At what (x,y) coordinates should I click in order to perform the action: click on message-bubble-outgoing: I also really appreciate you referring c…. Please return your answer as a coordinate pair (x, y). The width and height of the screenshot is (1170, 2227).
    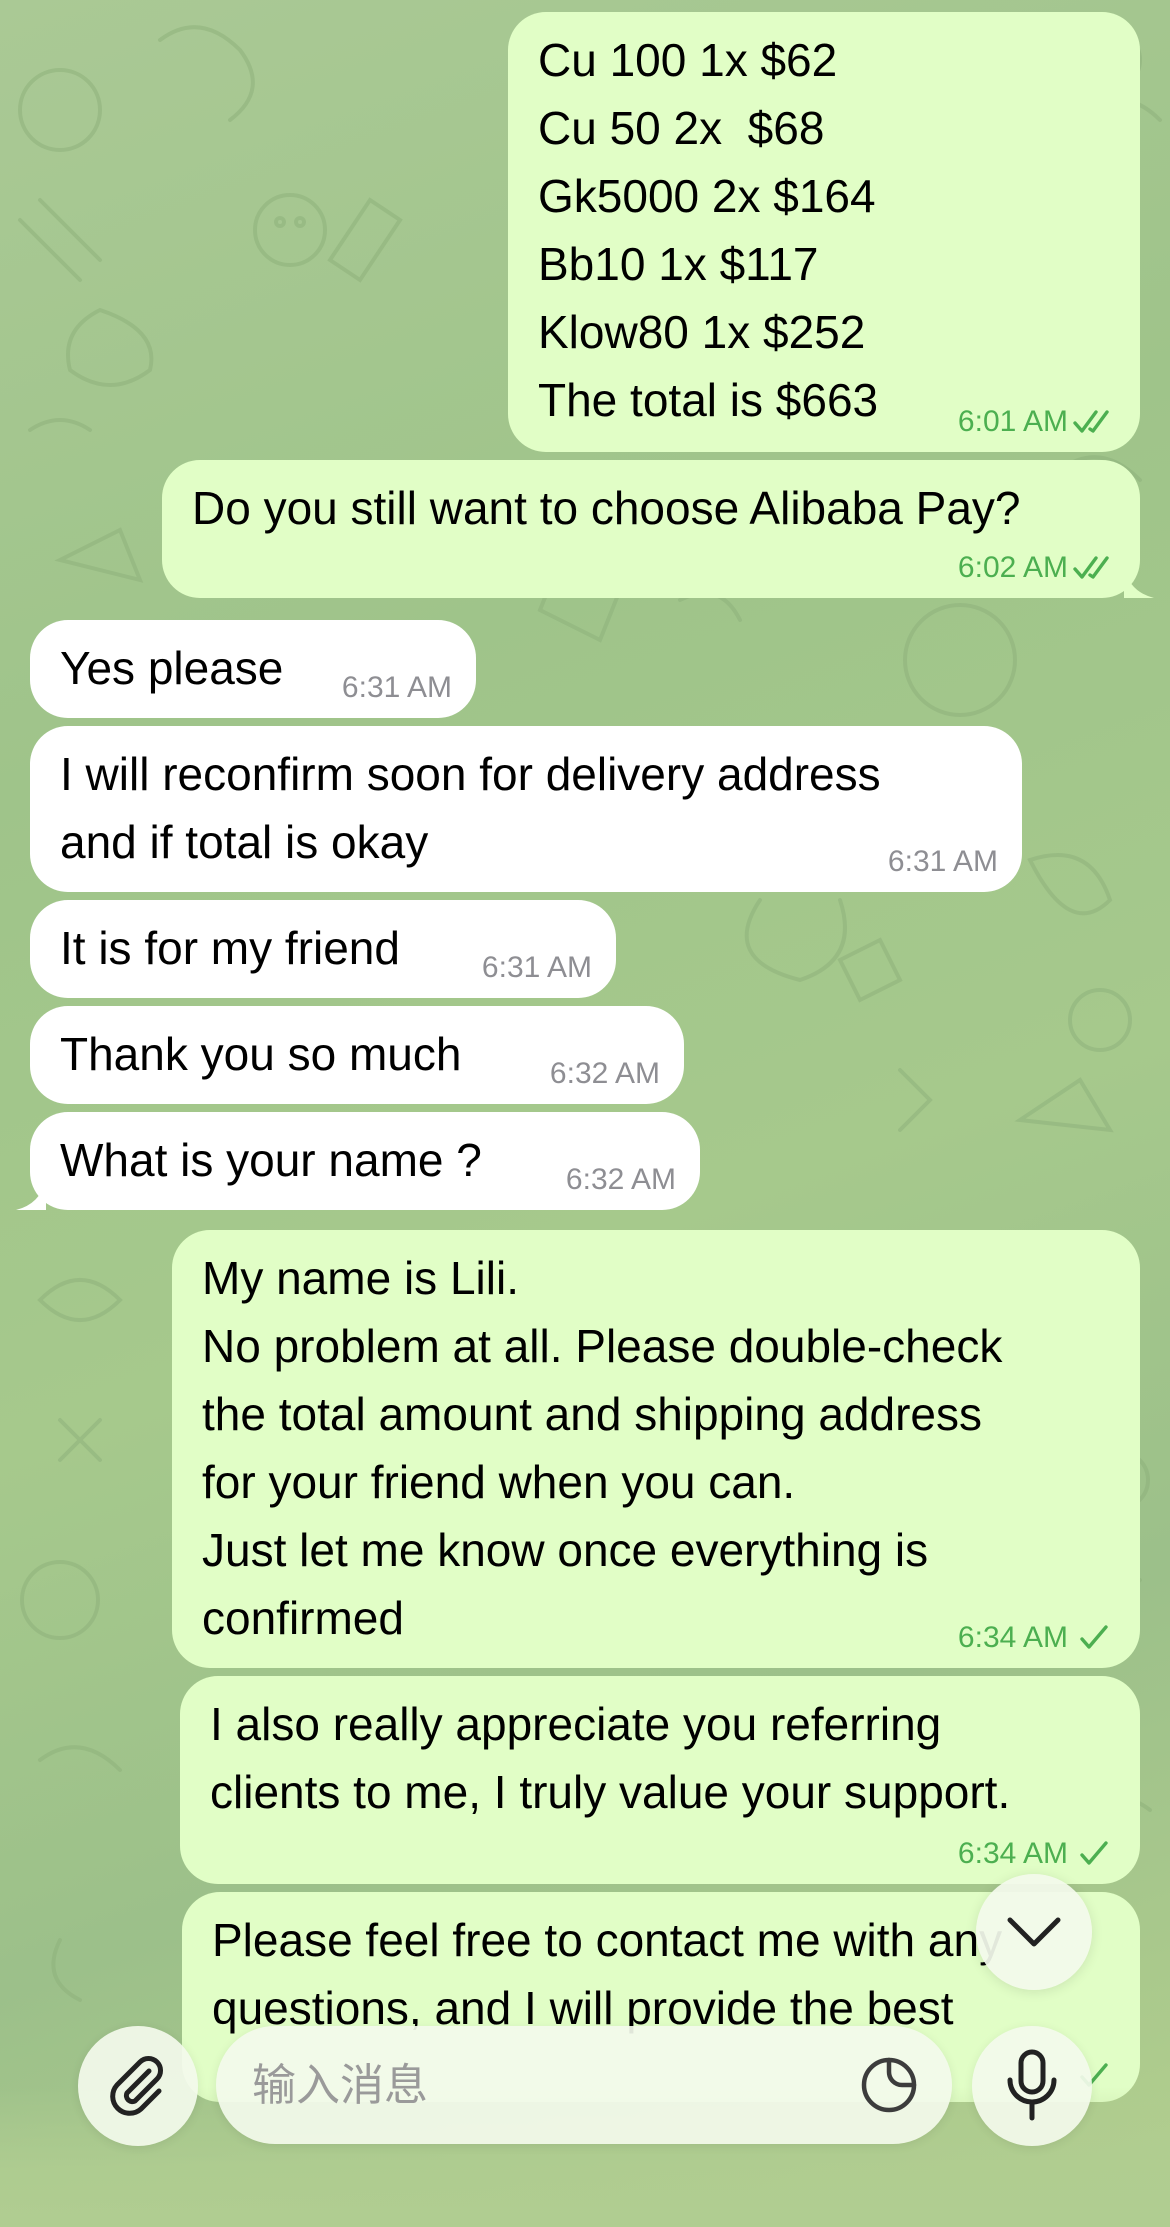
    Looking at the image, I should click on (660, 1780).